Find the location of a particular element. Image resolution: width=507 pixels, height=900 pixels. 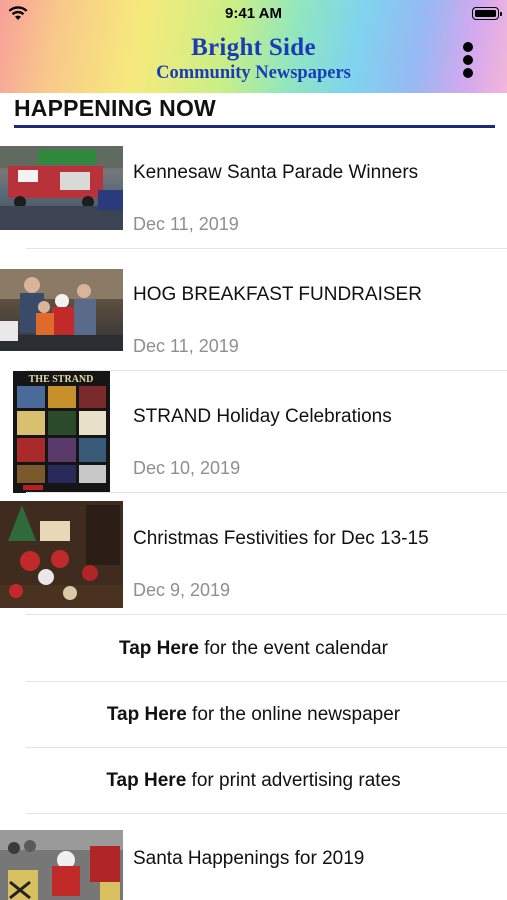

event-calendar-link: Tap Here for the event calendar is located at coordinates (253, 671).